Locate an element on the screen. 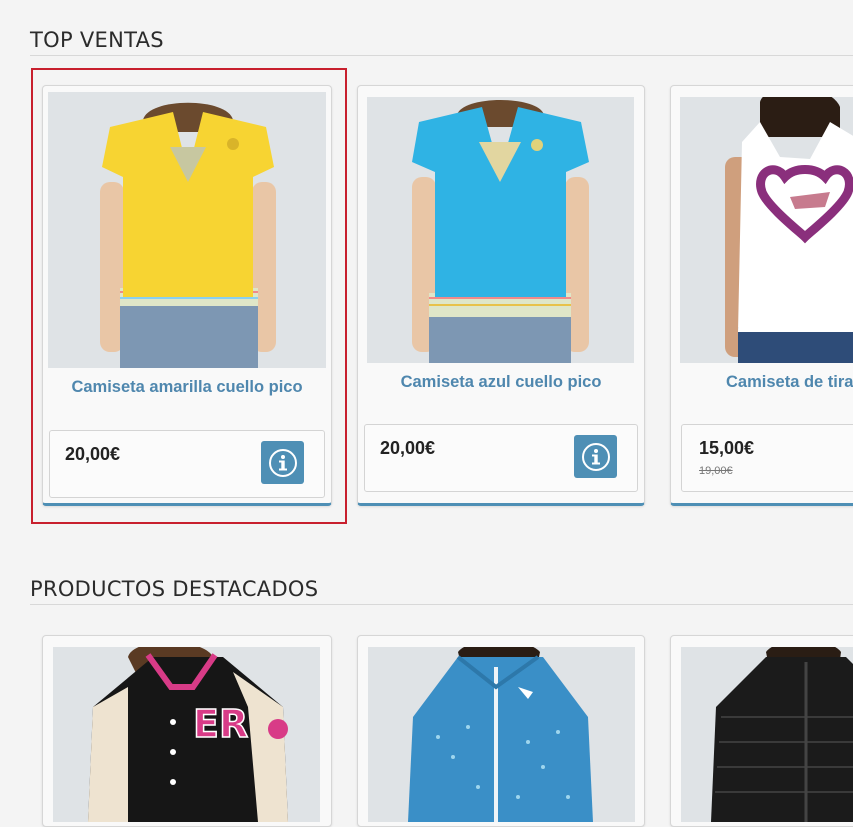 This screenshot has height=827, width=853. section-title-top-ventas: TOP VENTAS is located at coordinates (97, 40).